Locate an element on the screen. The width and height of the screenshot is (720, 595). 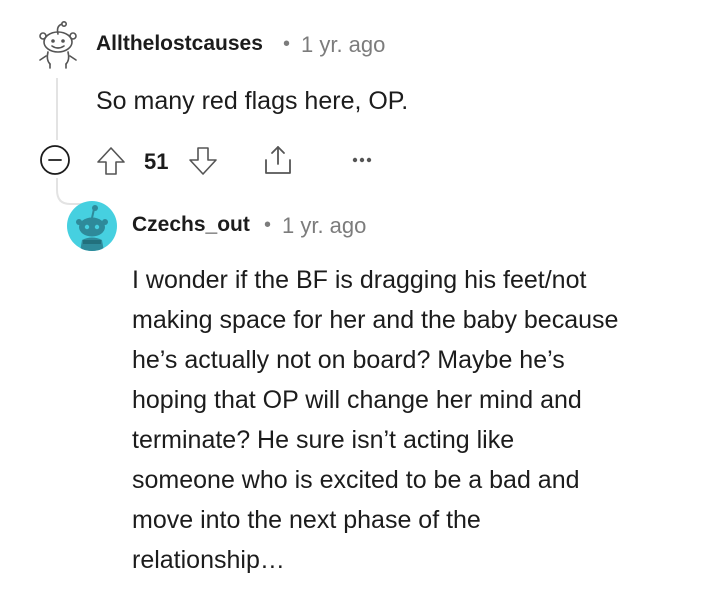
collapse-minus-icon is located at coordinates (55, 160).